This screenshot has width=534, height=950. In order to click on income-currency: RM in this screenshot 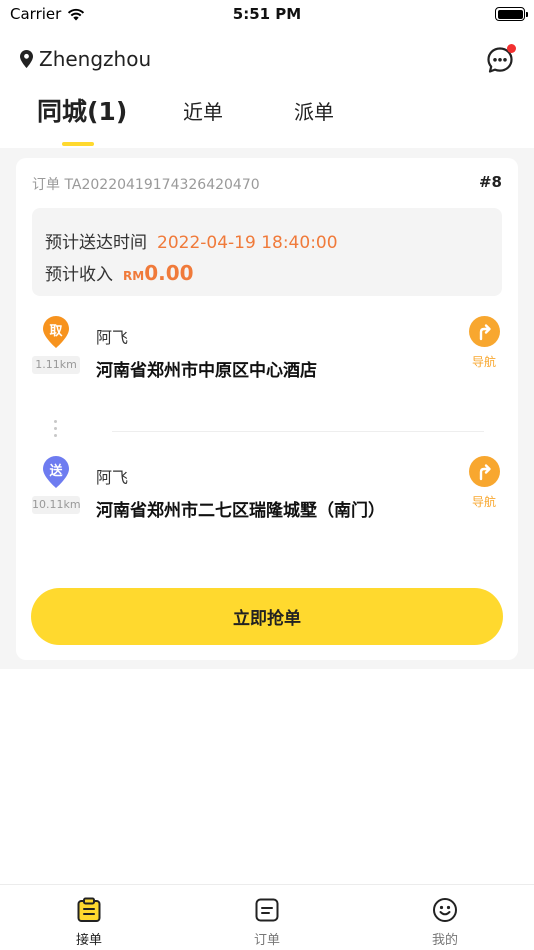, I will do `click(134, 276)`.